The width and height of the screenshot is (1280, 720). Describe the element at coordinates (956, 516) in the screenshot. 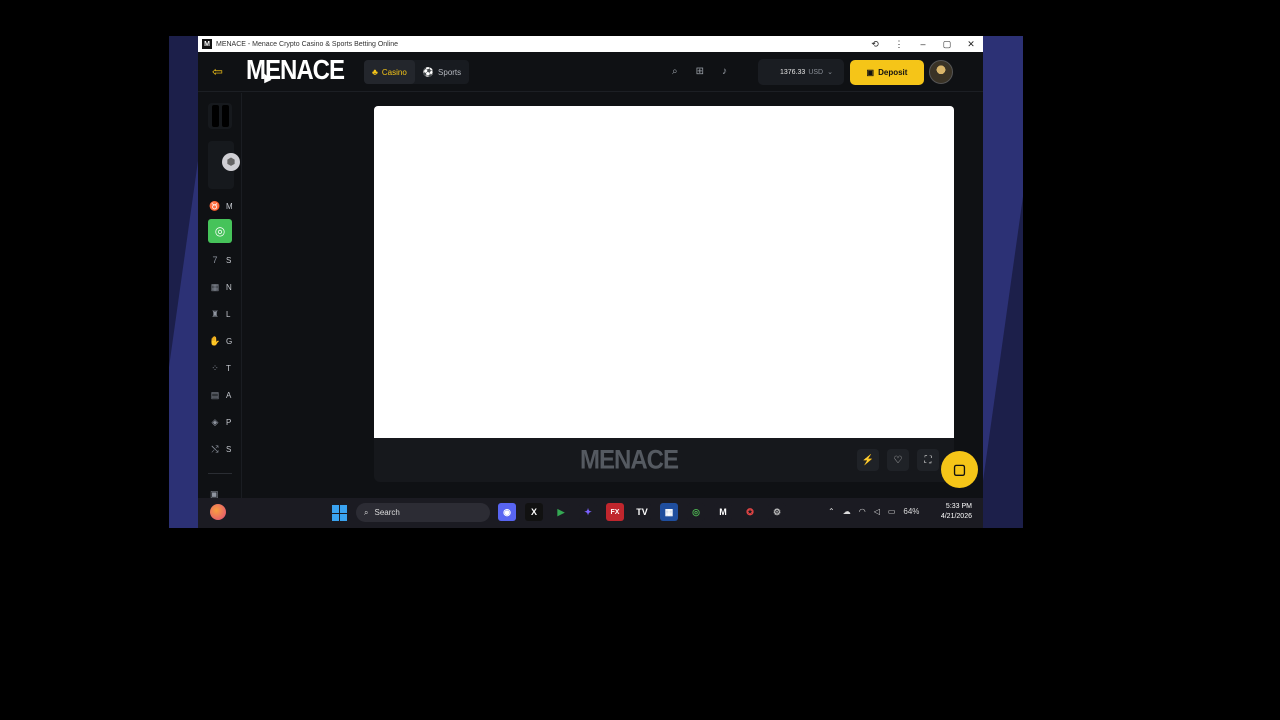

I see `clock-date: 4/21/2026` at that location.